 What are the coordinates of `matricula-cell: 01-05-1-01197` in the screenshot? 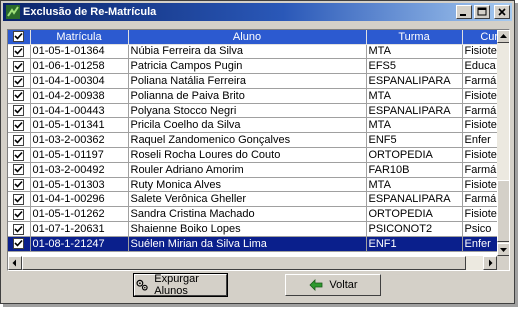 It's located at (79, 155).